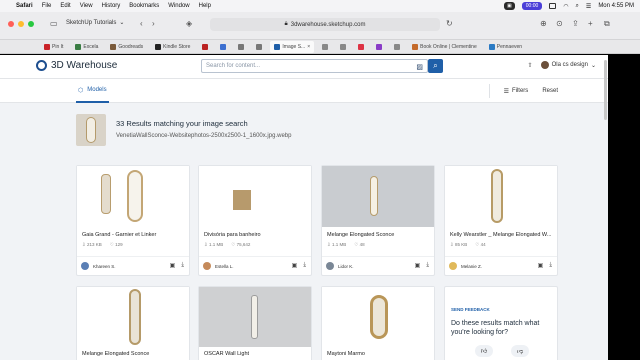 The width and height of the screenshot is (640, 360). Describe the element at coordinates (575, 23) in the screenshot. I see `share-icon: ⇪` at that location.